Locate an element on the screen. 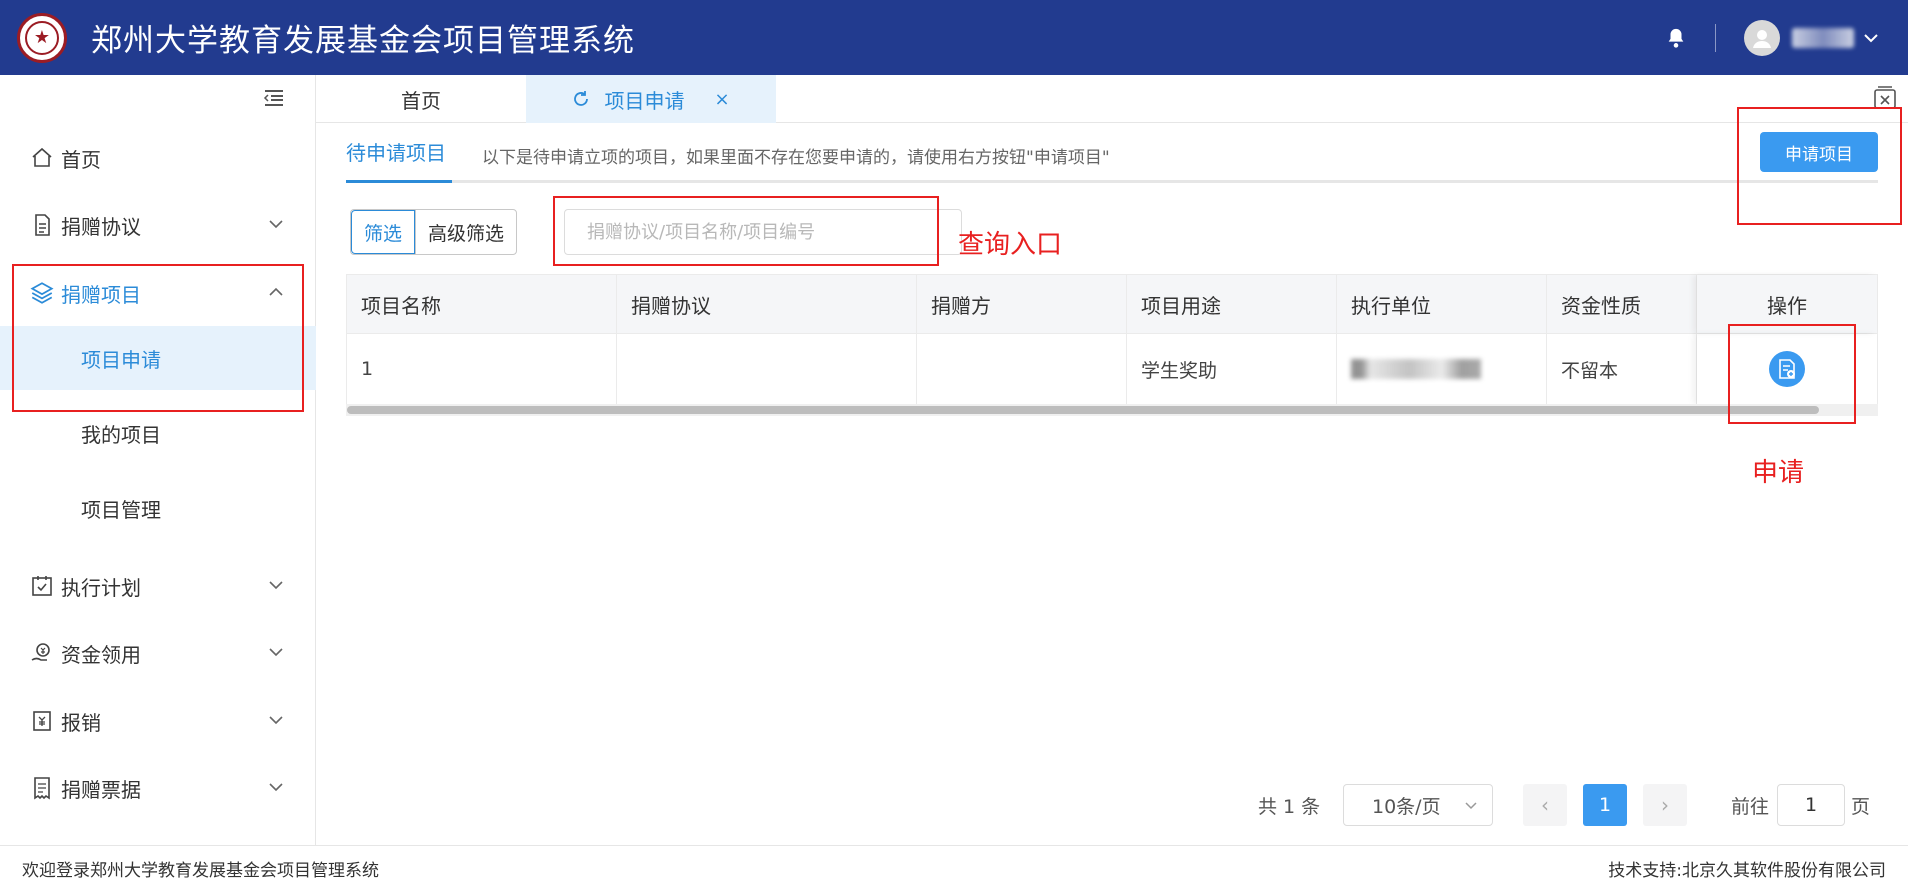 Image resolution: width=1908 pixels, height=891 pixels. table-header: 项目名称 捐赠协议 捐赠方 项目用途 执行单位 资金性质 操作 is located at coordinates (1112, 304).